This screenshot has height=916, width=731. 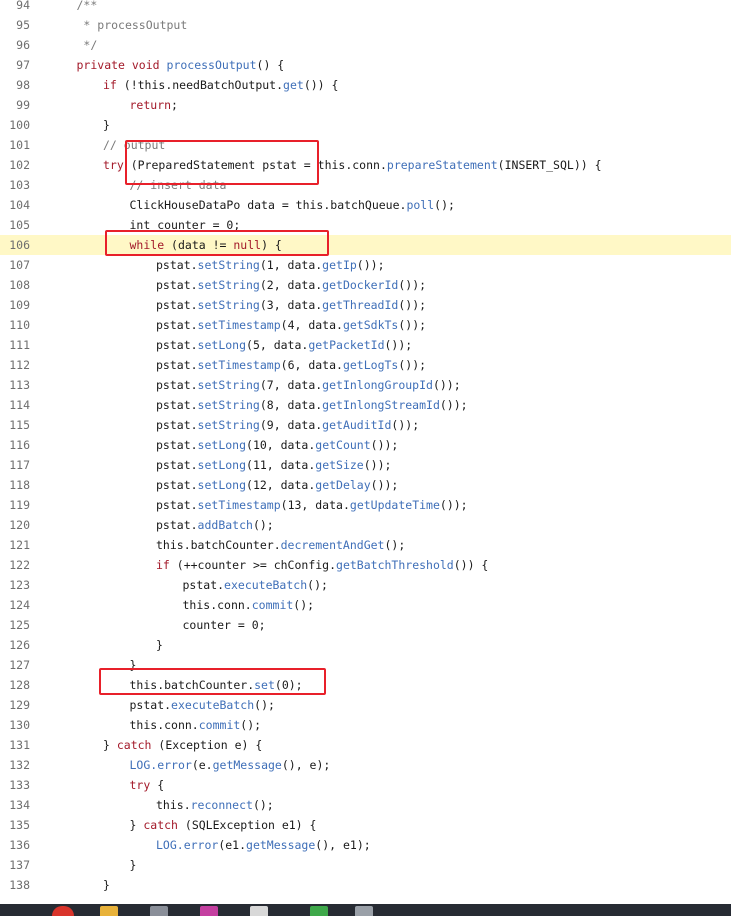 I want to click on code-line: 134 this.reconnect();, so click(x=365, y=805).